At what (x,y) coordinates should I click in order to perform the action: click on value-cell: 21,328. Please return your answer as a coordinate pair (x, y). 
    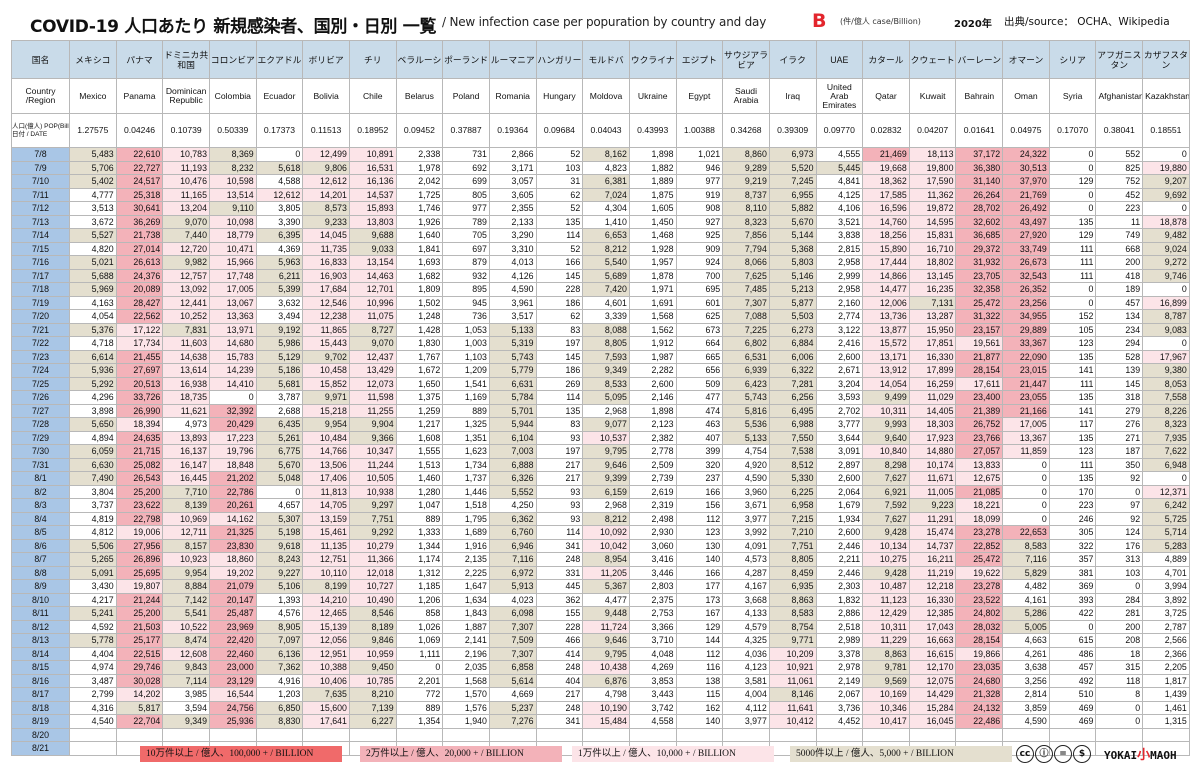
    Looking at the image, I should click on (979, 694).